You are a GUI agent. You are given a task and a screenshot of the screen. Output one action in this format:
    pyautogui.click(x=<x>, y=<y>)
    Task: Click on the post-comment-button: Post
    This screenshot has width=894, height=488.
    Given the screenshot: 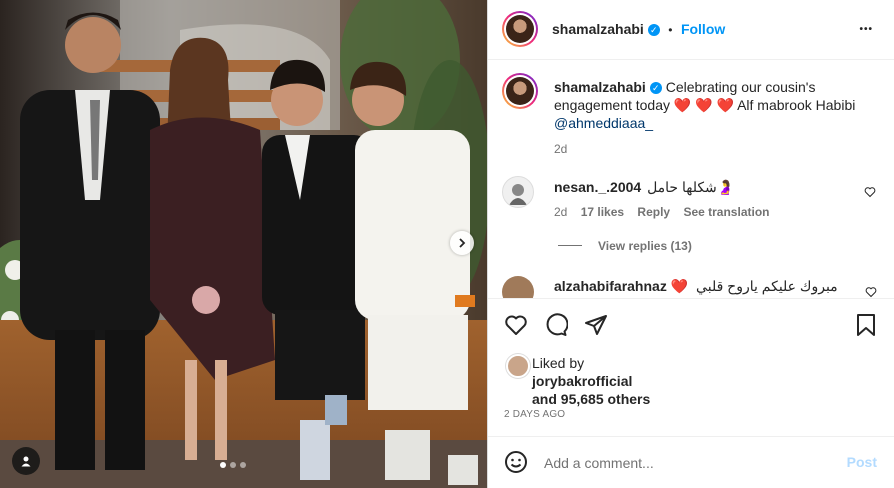 What is the action you would take?
    pyautogui.click(x=862, y=462)
    